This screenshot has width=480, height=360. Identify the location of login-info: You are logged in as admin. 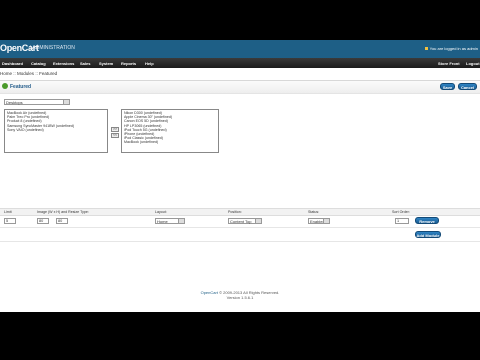
(451, 48).